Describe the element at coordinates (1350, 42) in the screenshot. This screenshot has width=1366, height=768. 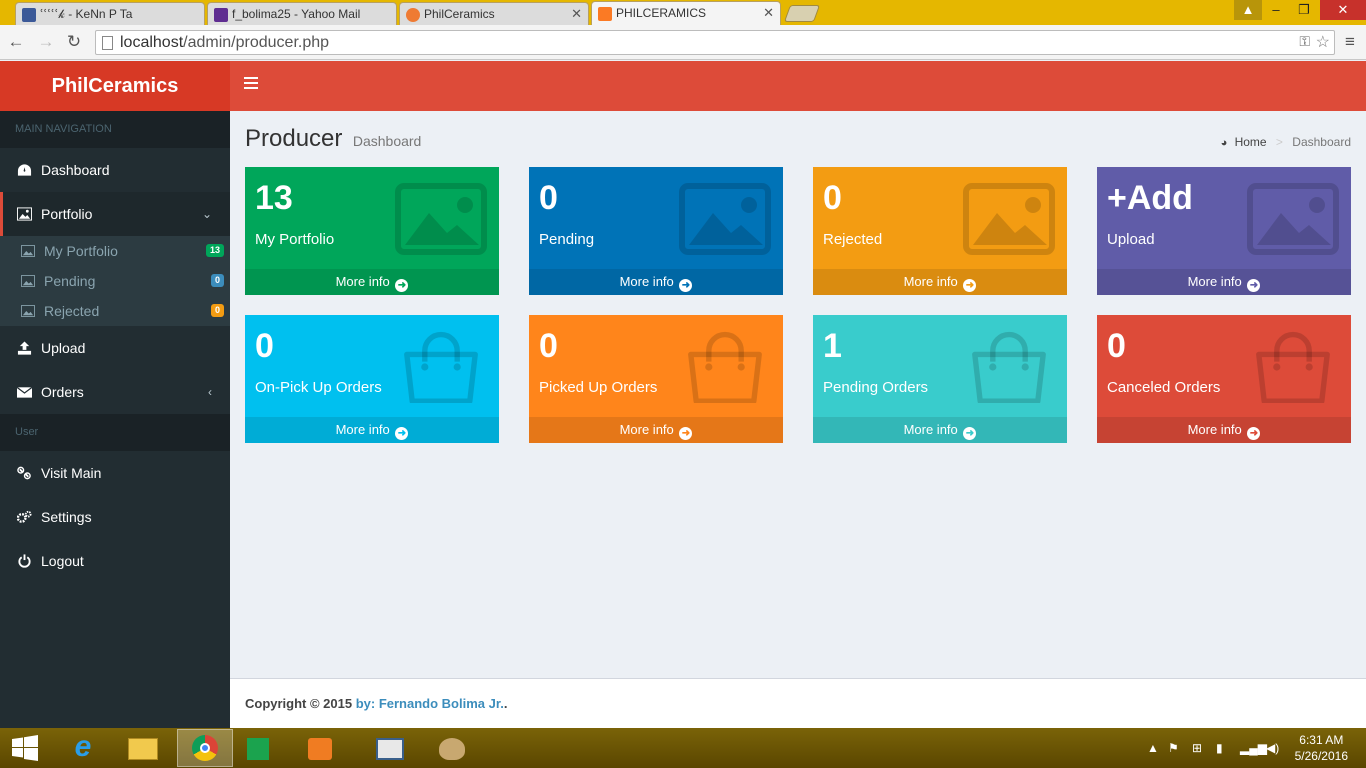
I see `menu-icon: ≡` at that location.